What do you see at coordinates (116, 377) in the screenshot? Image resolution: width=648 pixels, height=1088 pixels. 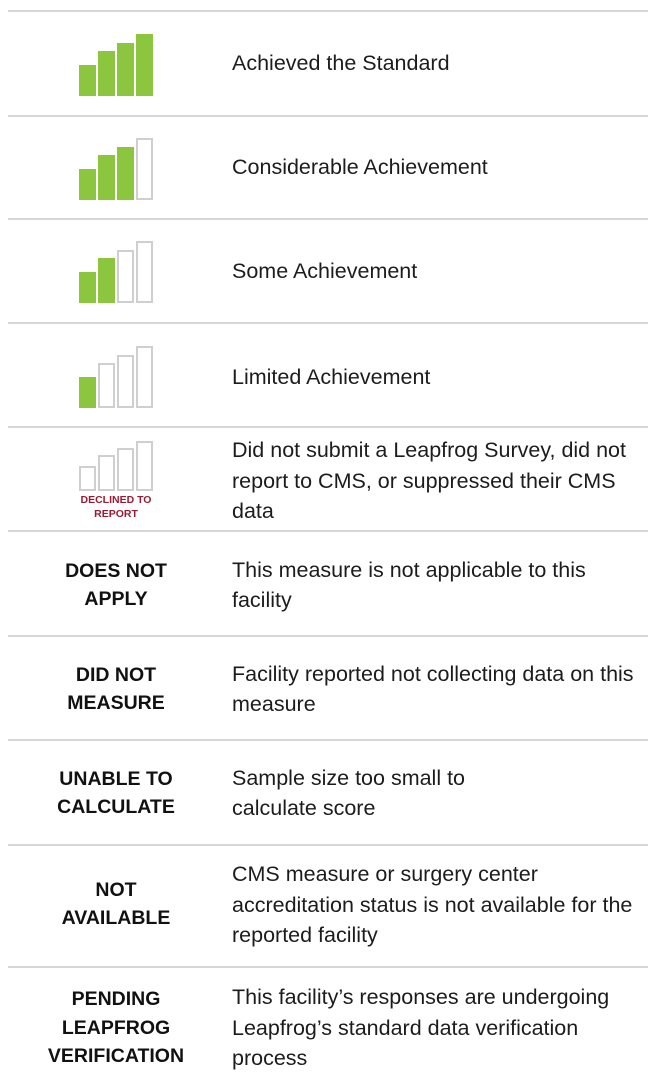 I see `one-of-four-bars-icon` at bounding box center [116, 377].